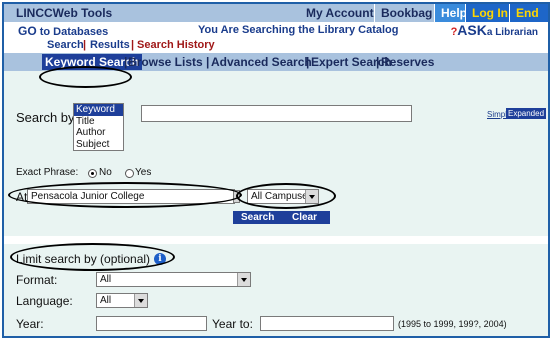 Image resolution: width=553 pixels, height=341 pixels. What do you see at coordinates (37, 280) in the screenshot?
I see `format-label: Format:` at bounding box center [37, 280].